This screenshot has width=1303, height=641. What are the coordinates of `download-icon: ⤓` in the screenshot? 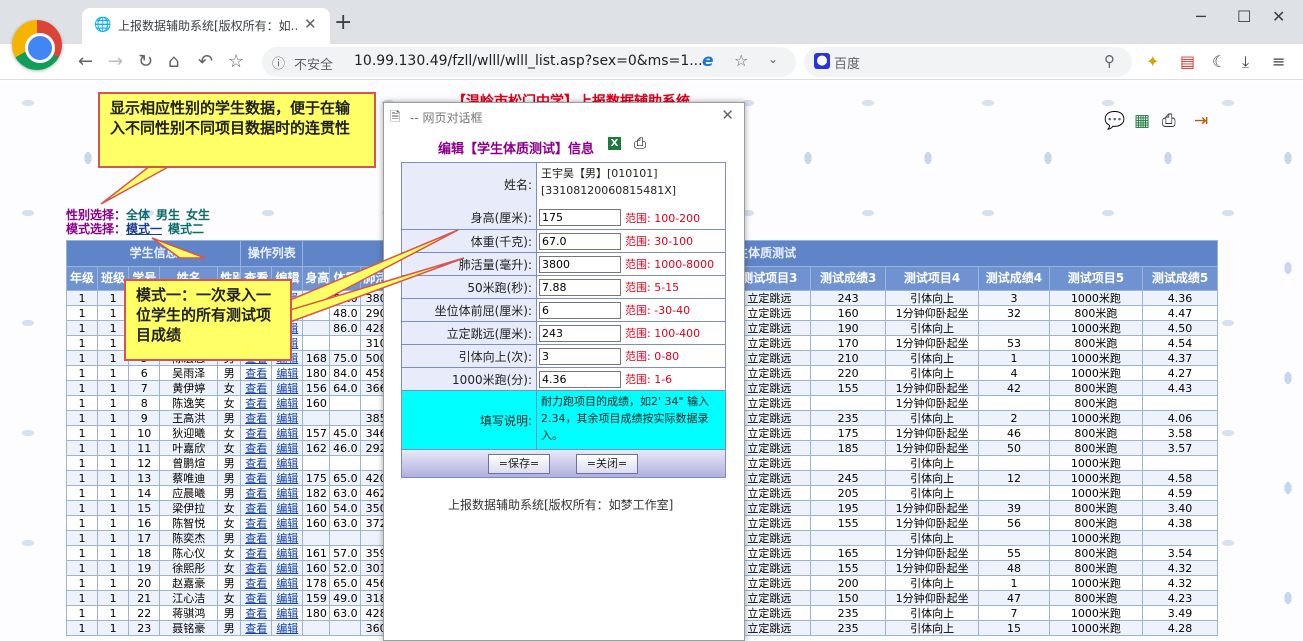 It's located at (1245, 62).